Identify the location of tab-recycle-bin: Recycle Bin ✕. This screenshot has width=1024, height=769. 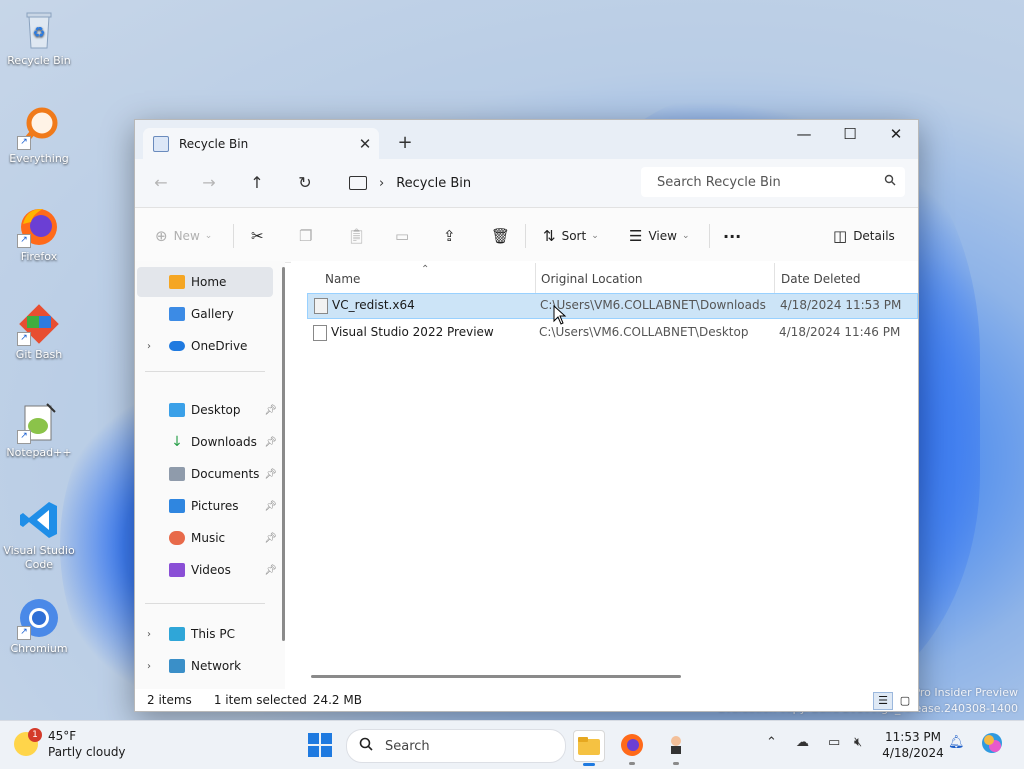
(261, 143).